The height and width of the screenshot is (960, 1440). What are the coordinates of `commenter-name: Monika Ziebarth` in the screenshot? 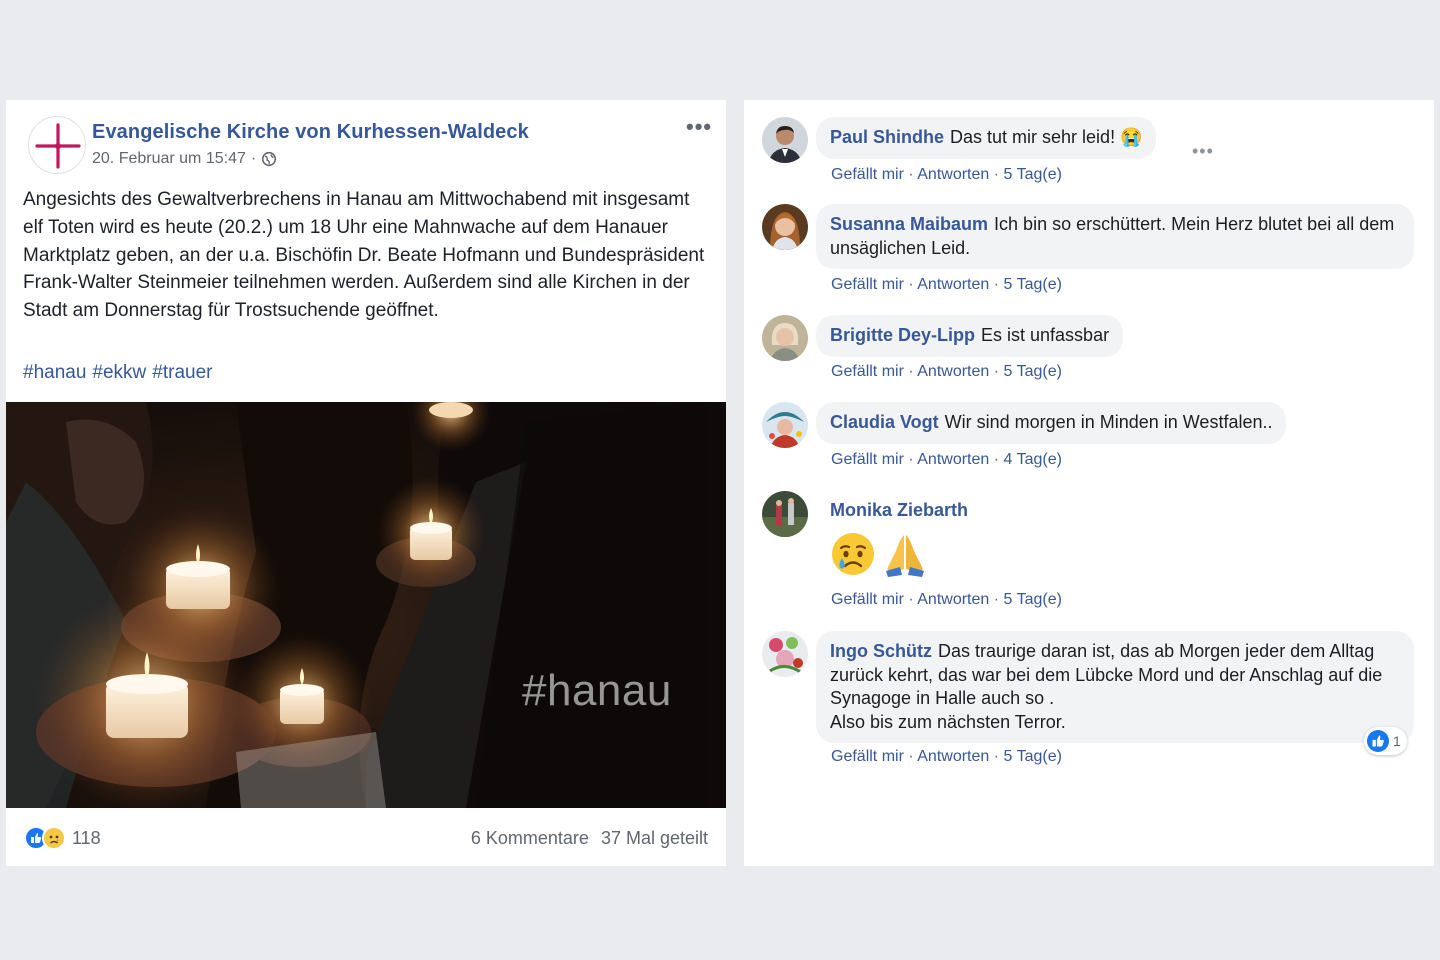 It's located at (899, 510).